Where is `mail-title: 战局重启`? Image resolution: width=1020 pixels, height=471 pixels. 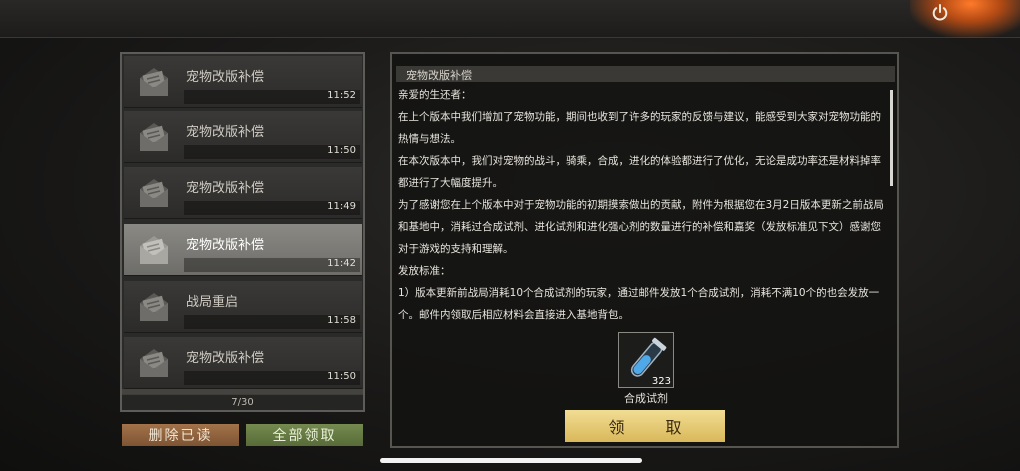
mail-title: 战局重启 is located at coordinates (212, 302).